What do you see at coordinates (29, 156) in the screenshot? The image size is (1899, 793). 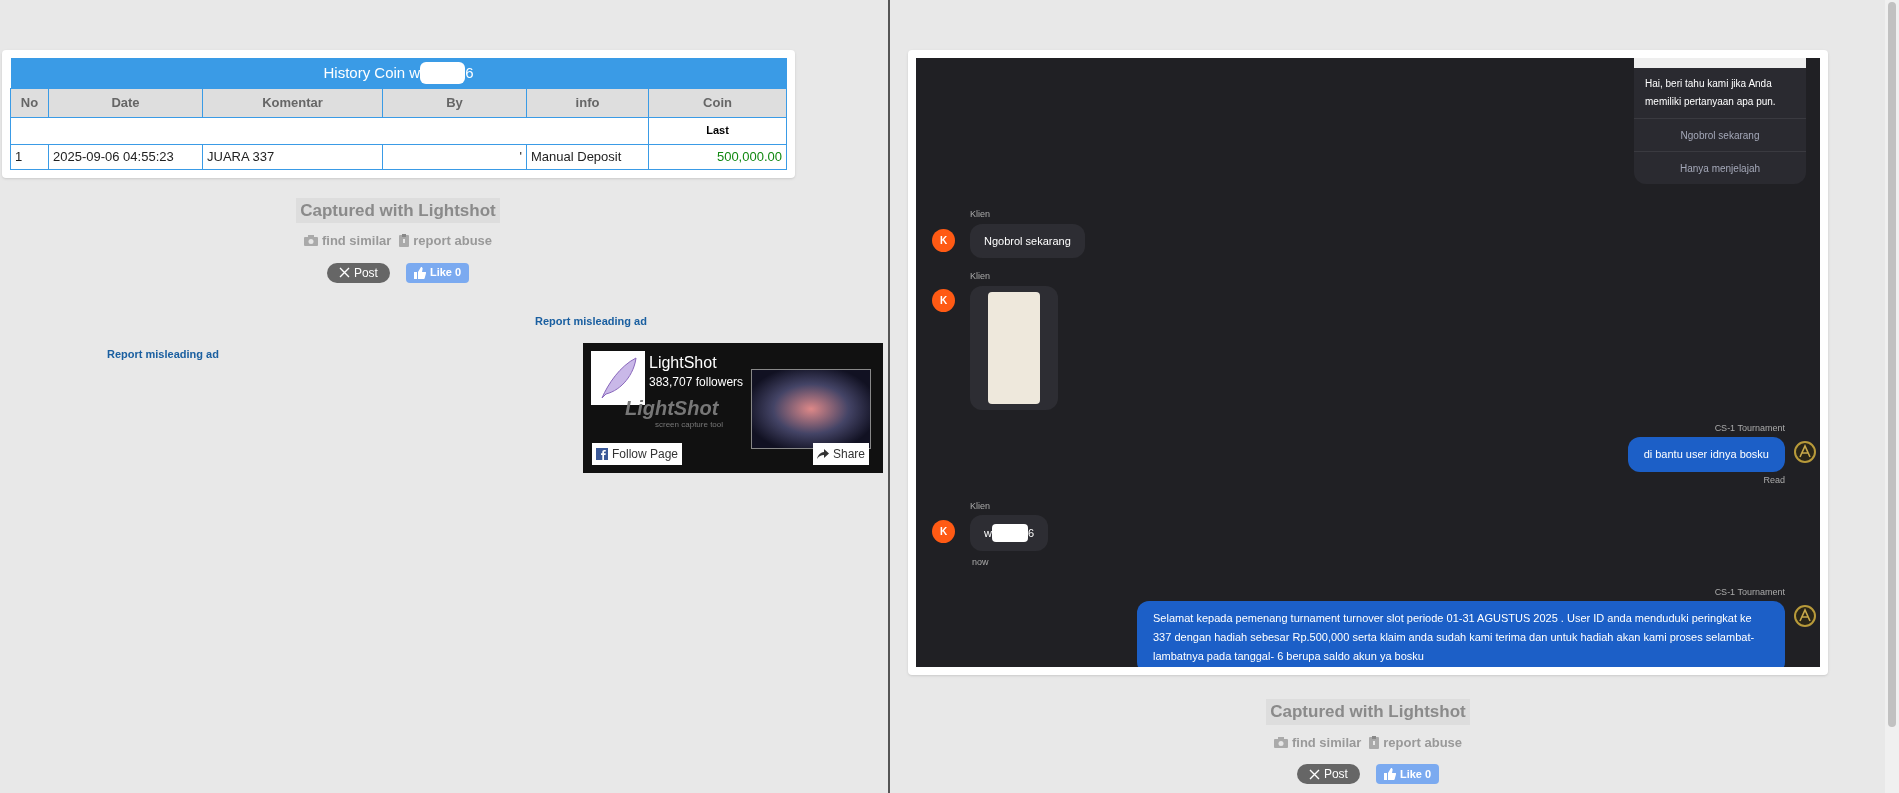 I see `table-cell: 1` at bounding box center [29, 156].